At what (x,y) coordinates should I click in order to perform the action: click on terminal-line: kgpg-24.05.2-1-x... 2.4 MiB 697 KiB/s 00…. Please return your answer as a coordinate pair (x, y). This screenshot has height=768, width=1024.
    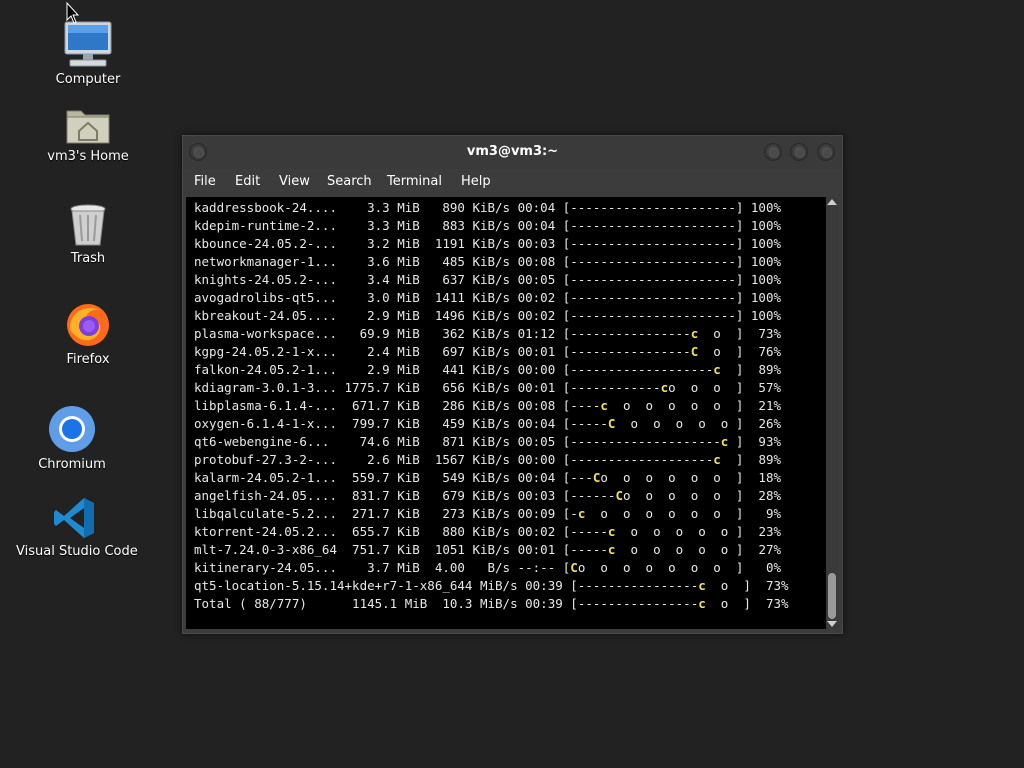
    Looking at the image, I should click on (488, 351).